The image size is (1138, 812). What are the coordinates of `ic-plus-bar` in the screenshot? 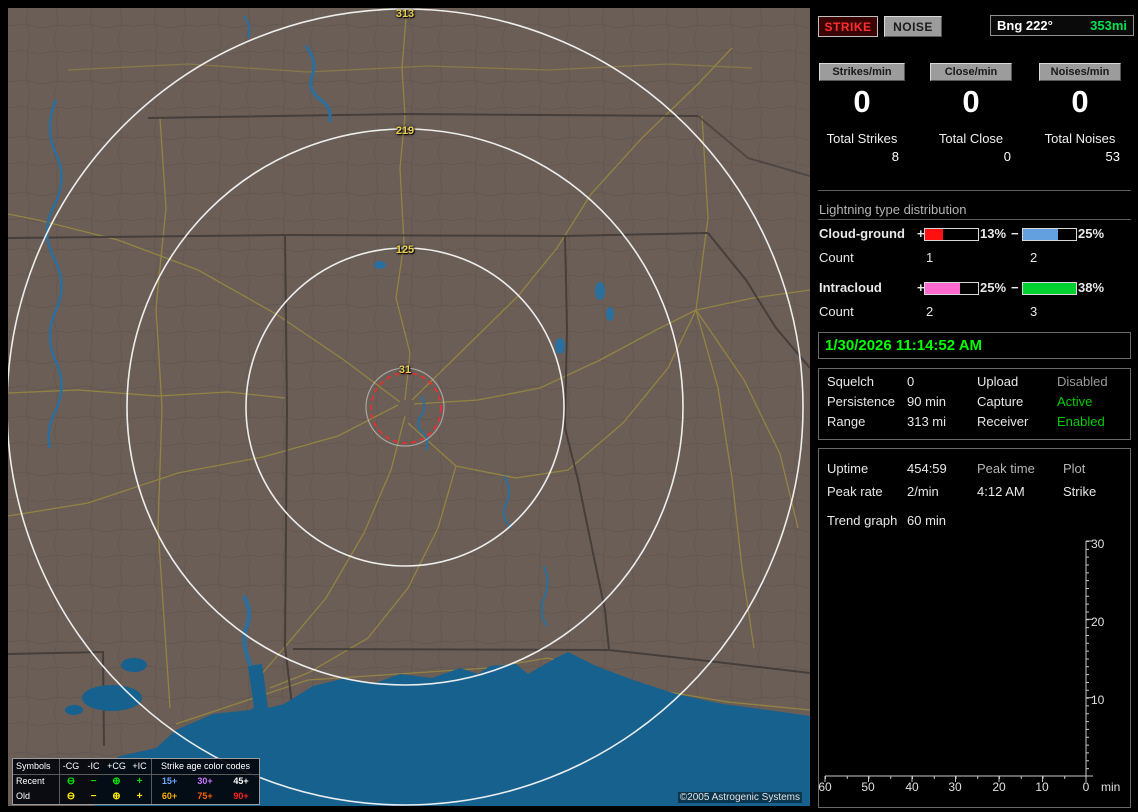 It's located at (951, 288).